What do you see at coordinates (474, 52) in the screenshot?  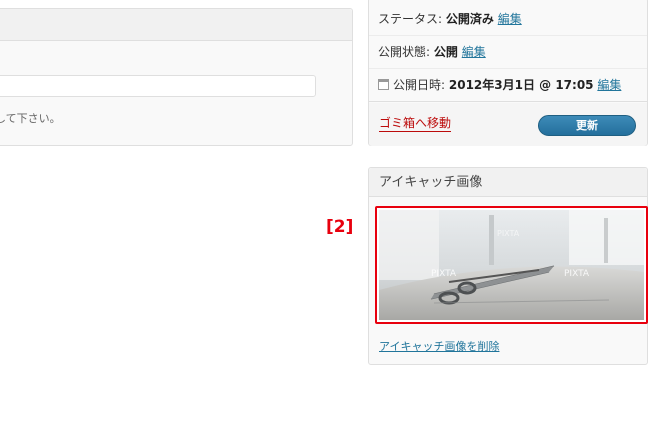 I see `visibility-edit-link: 編集` at bounding box center [474, 52].